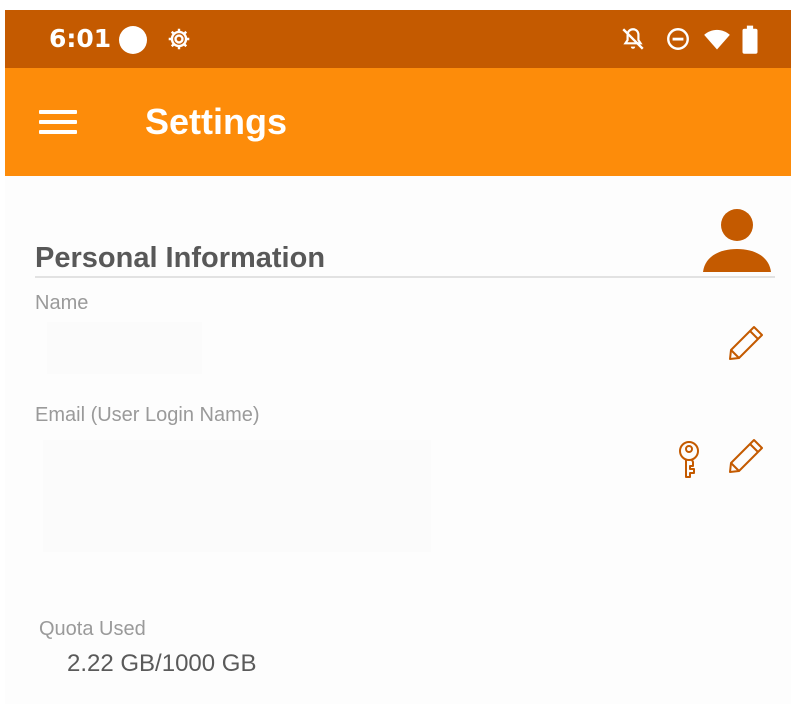  What do you see at coordinates (180, 258) in the screenshot?
I see `section-heading-personal-information: Personal Information` at bounding box center [180, 258].